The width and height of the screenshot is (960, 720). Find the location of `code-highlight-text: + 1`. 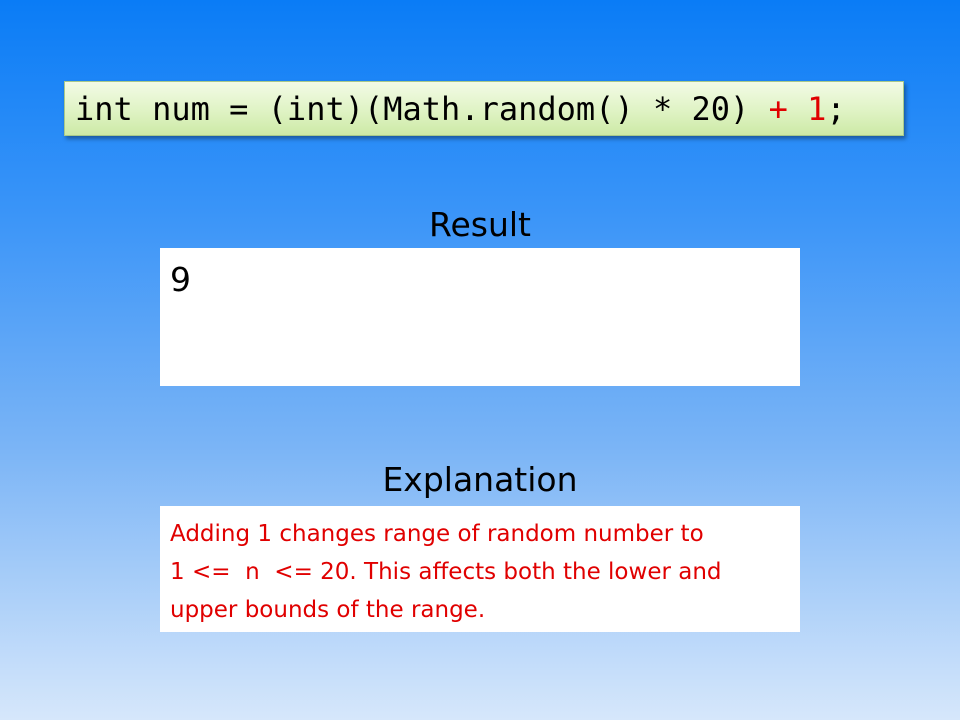

code-highlight-text: + 1 is located at coordinates (797, 109).